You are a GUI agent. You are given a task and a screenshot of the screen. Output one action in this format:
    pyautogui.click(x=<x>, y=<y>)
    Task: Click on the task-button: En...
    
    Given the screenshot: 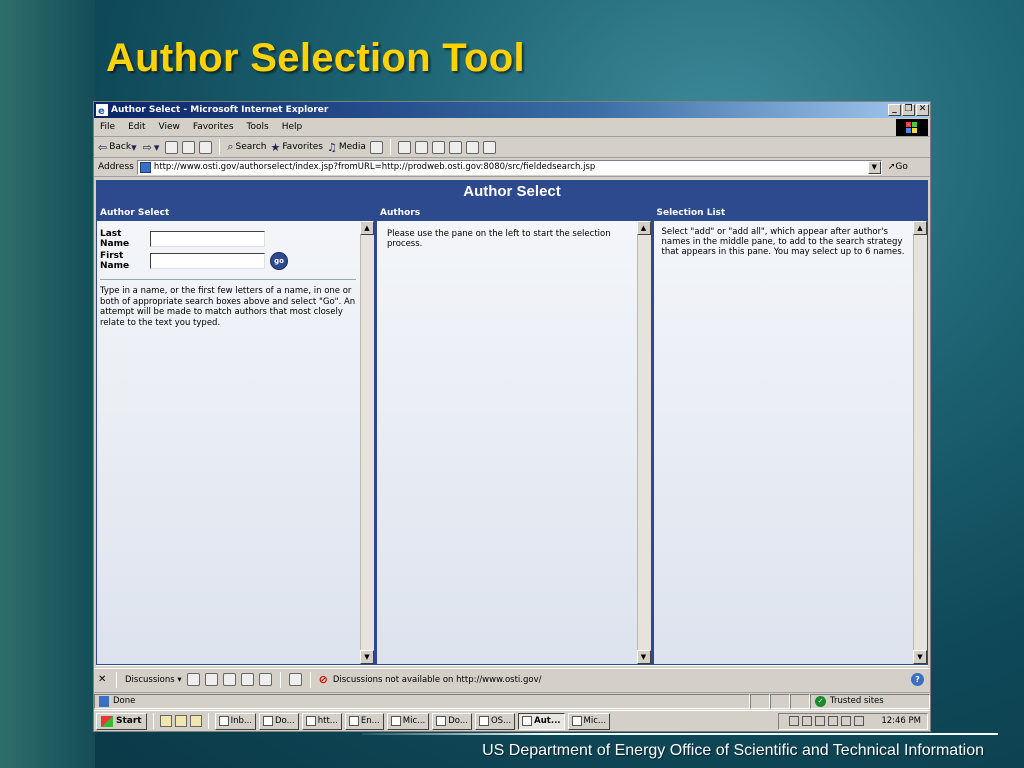 What is the action you would take?
    pyautogui.click(x=364, y=721)
    